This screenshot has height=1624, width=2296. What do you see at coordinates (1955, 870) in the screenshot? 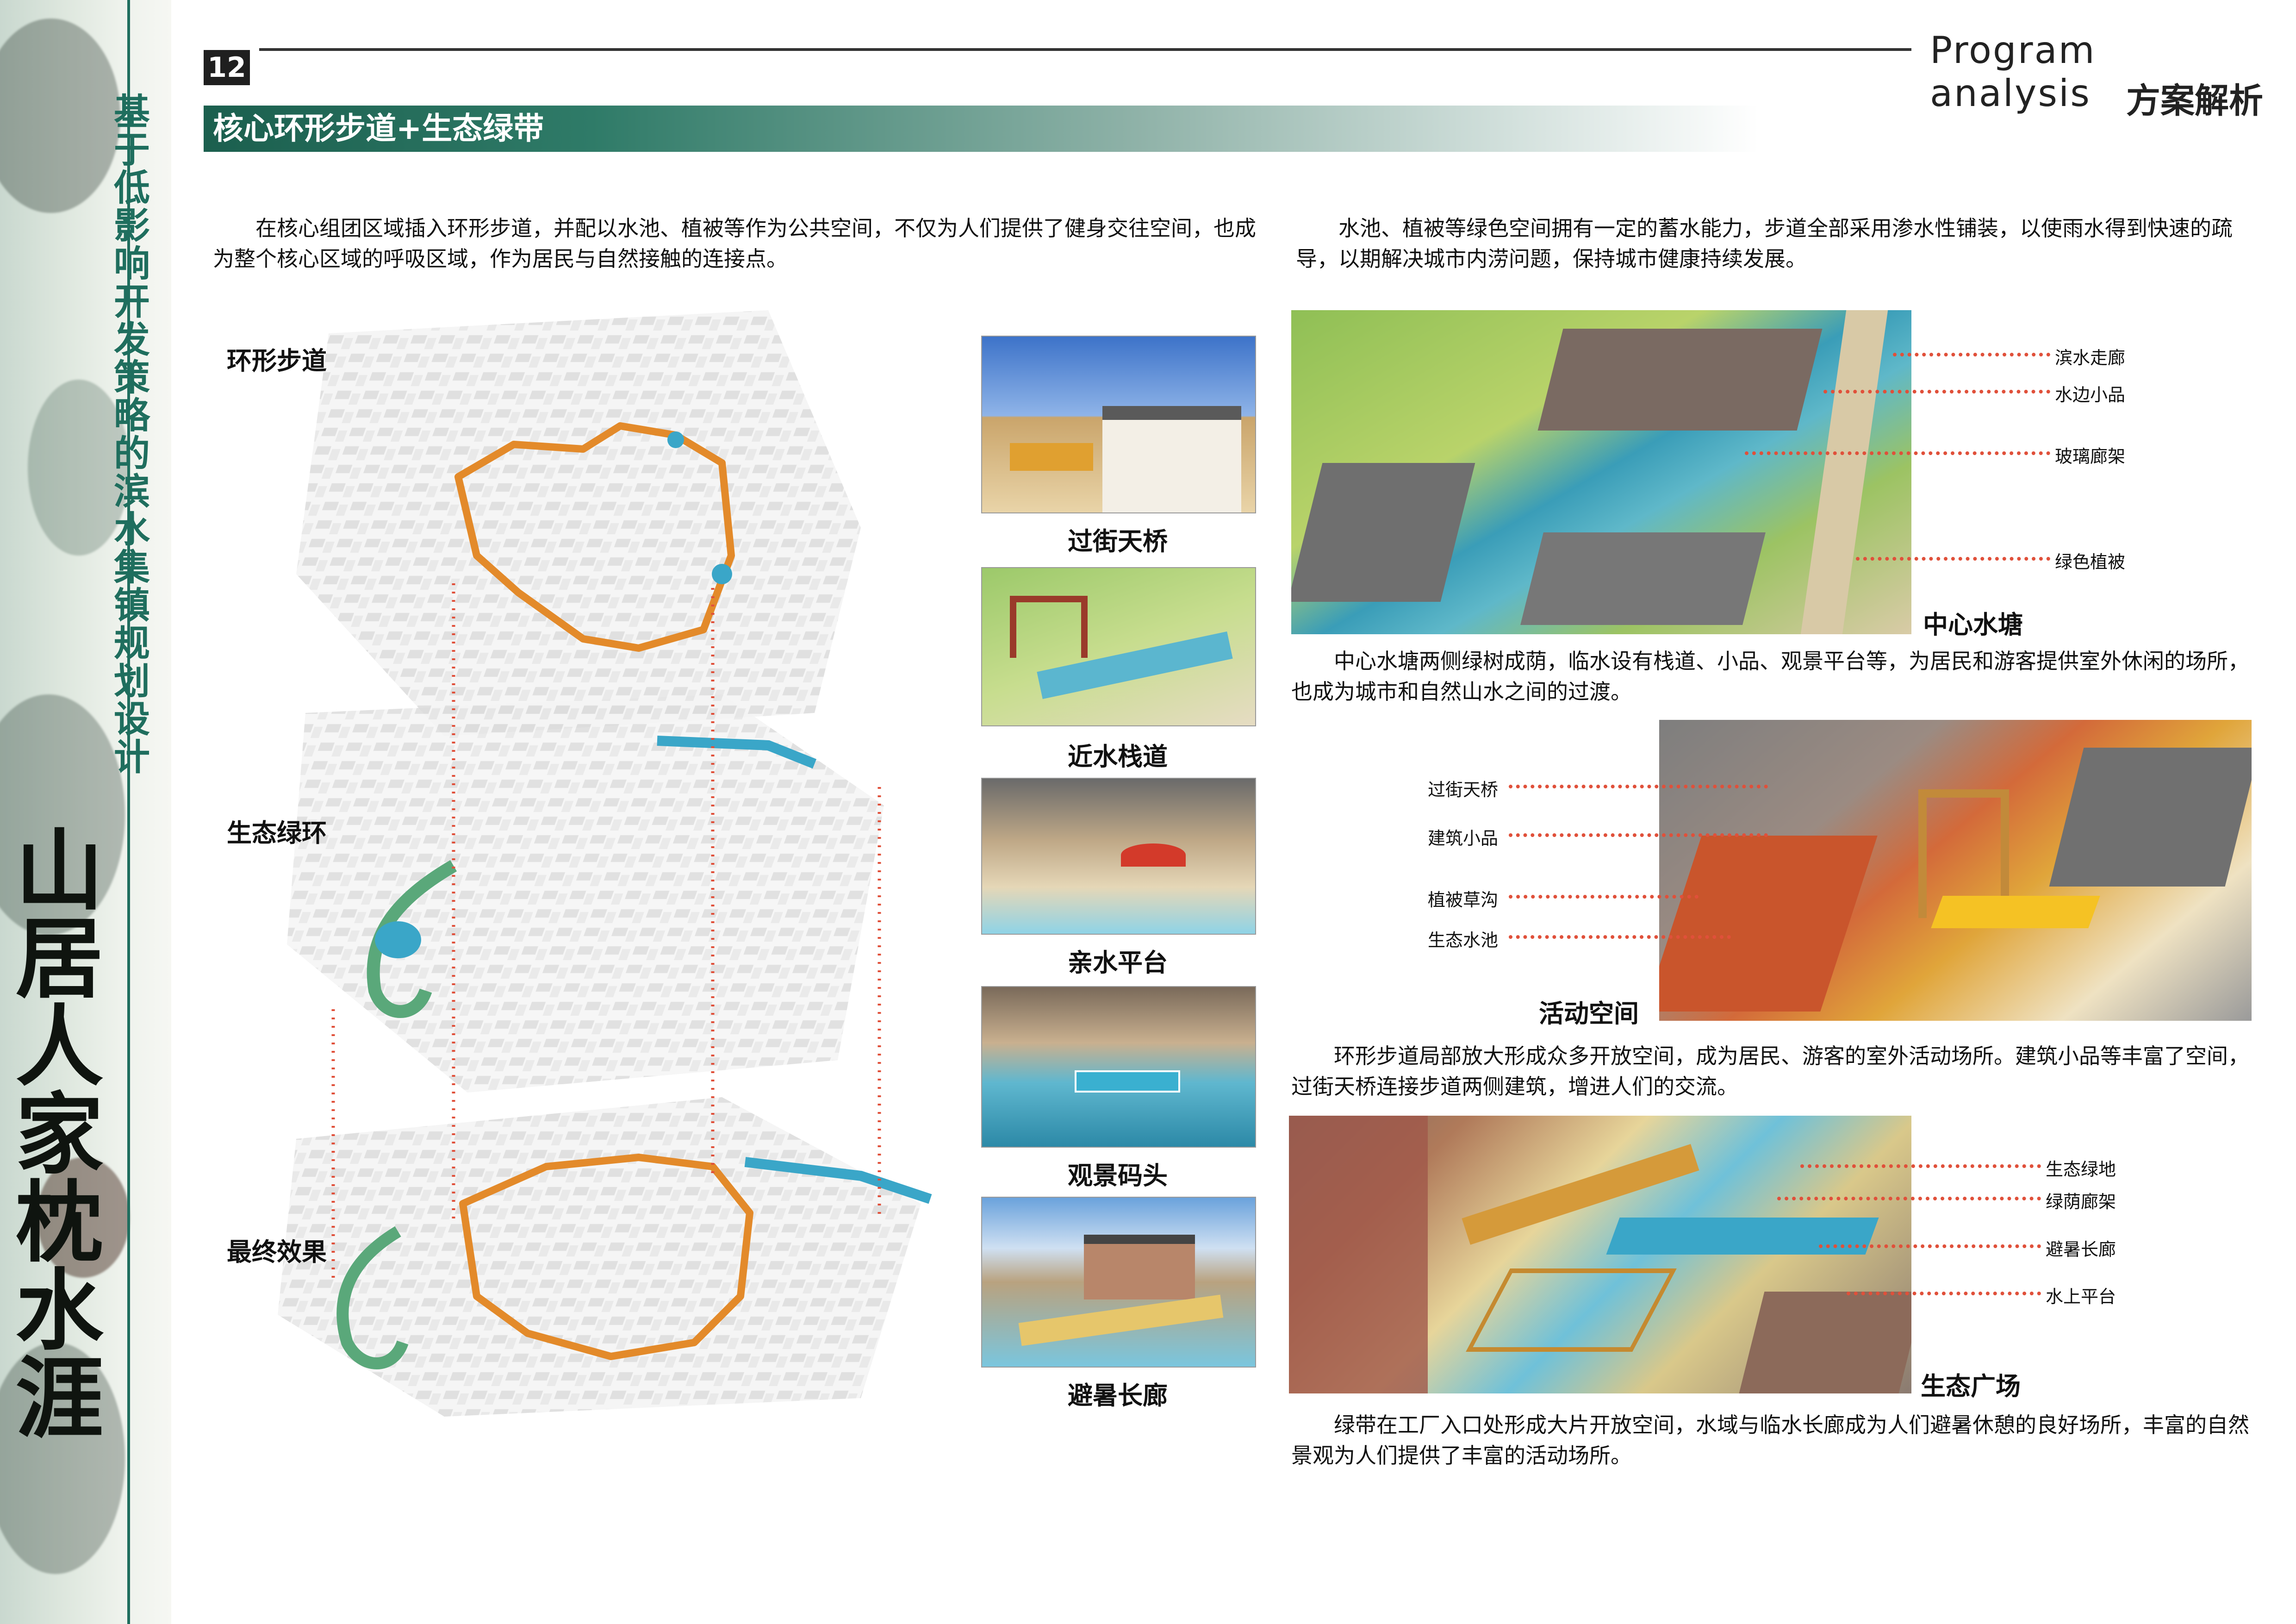
I see `render-activity-space` at bounding box center [1955, 870].